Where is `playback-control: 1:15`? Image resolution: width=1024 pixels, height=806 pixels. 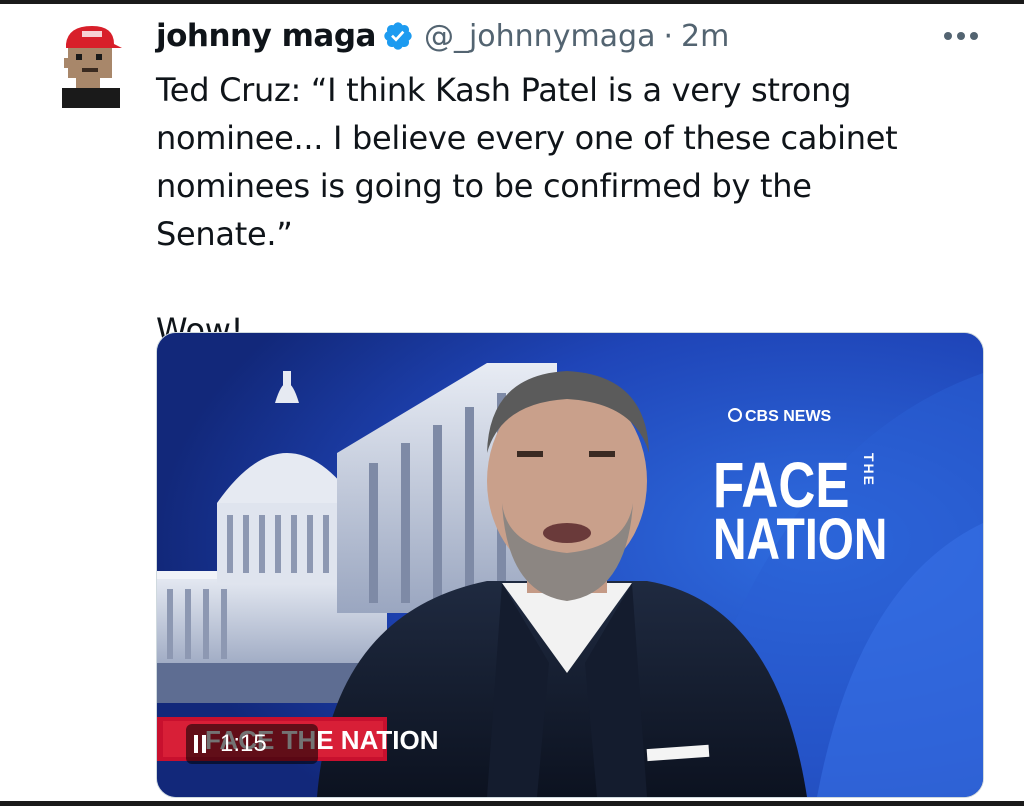 playback-control: 1:15 is located at coordinates (252, 744).